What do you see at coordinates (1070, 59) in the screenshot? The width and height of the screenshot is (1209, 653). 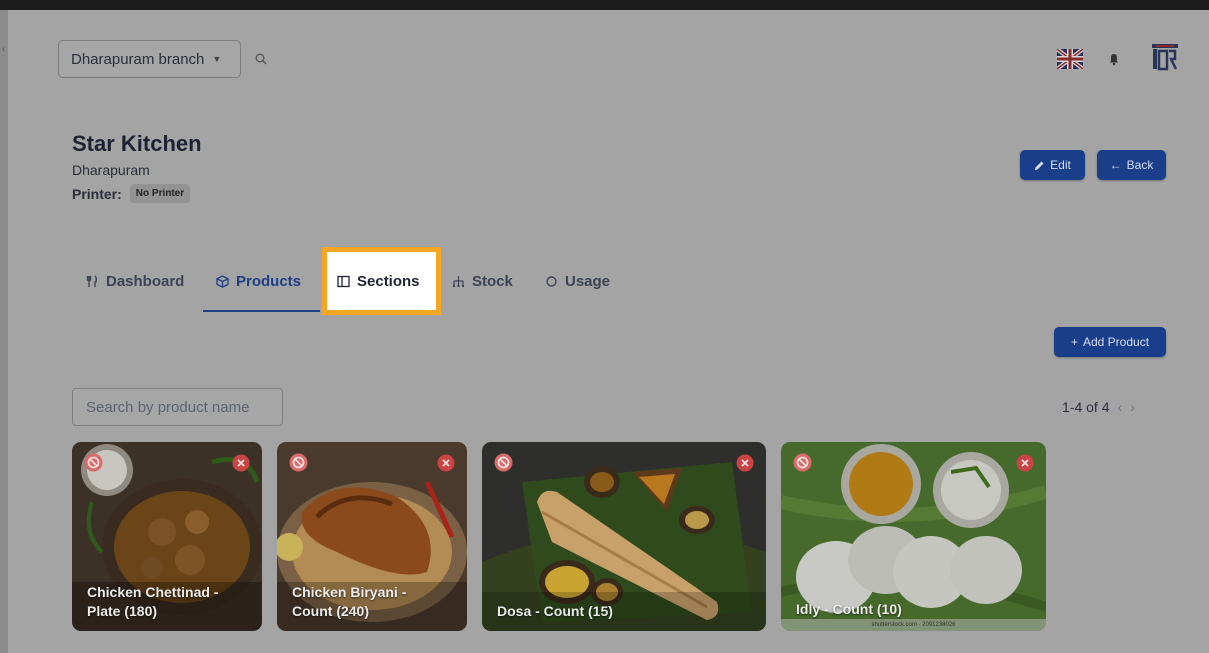 I see `uk-flag-icon` at bounding box center [1070, 59].